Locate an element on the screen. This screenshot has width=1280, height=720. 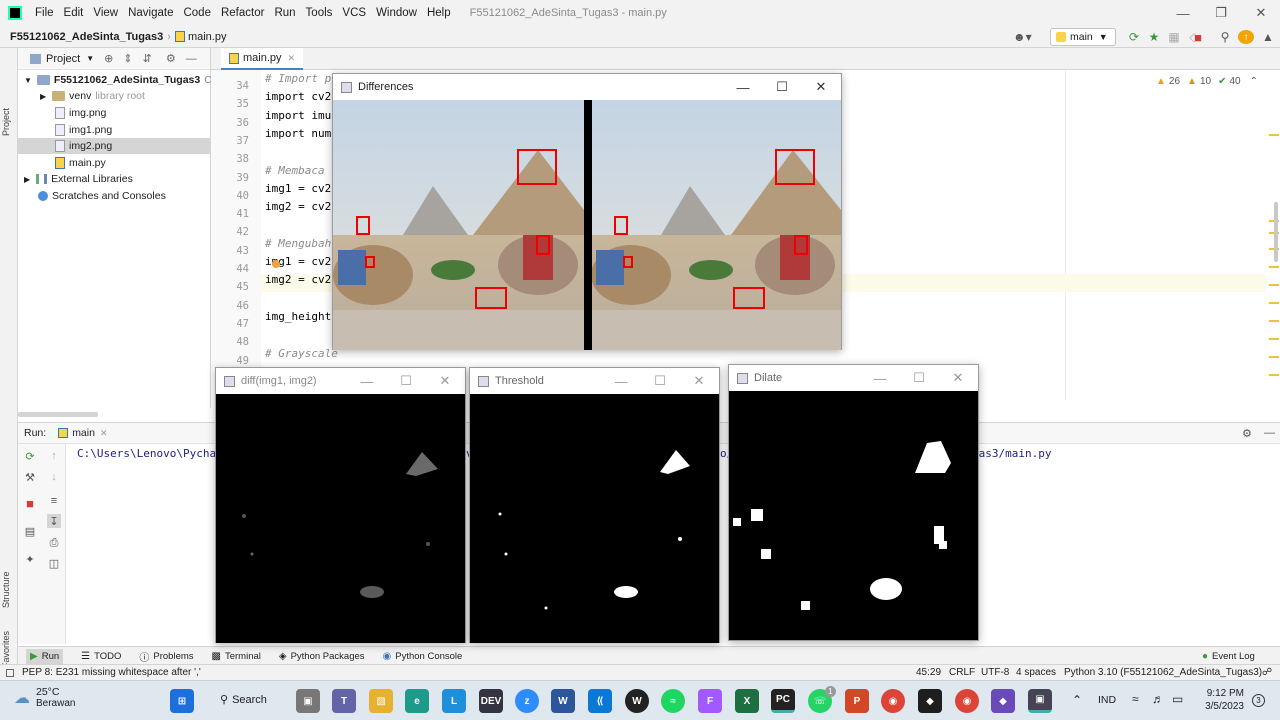
code-line: # Membaca is located at coordinates (295, 170).